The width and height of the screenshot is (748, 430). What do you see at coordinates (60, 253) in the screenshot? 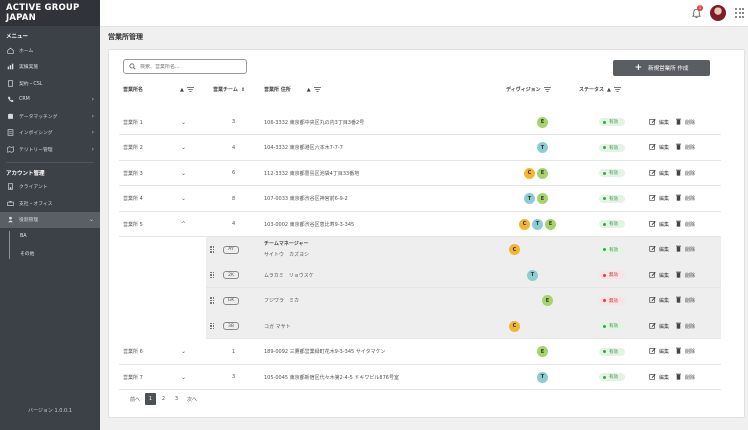
I see `sub-item-other: その他` at bounding box center [60, 253].